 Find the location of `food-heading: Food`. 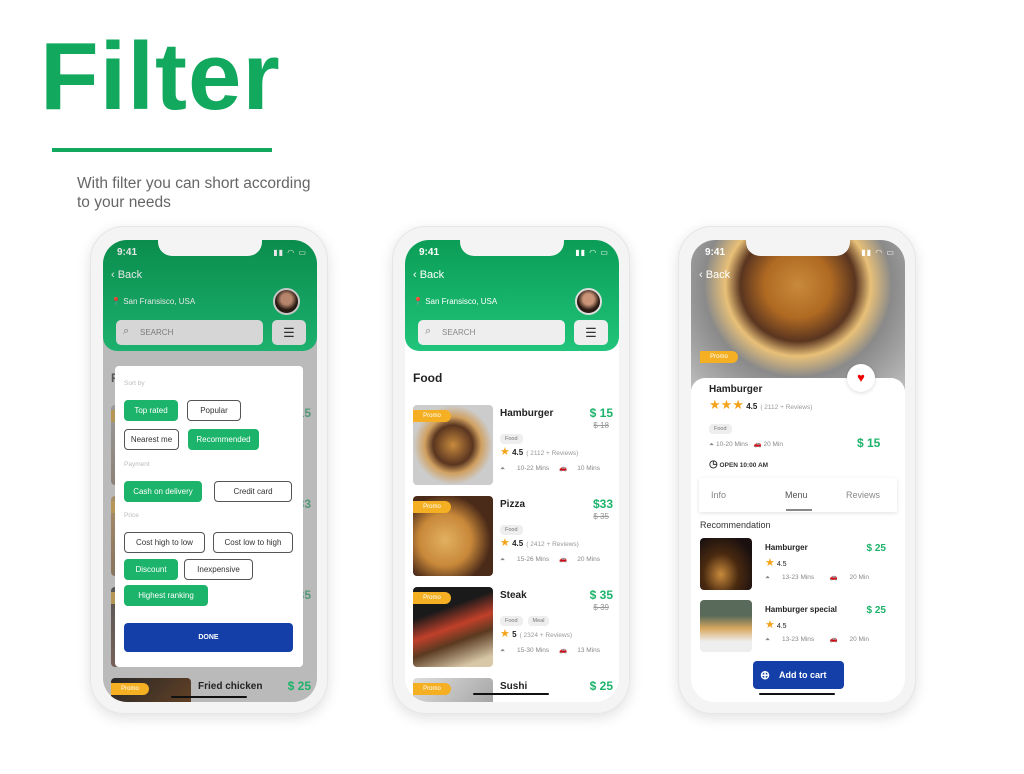

food-heading: Food is located at coordinates (428, 378).